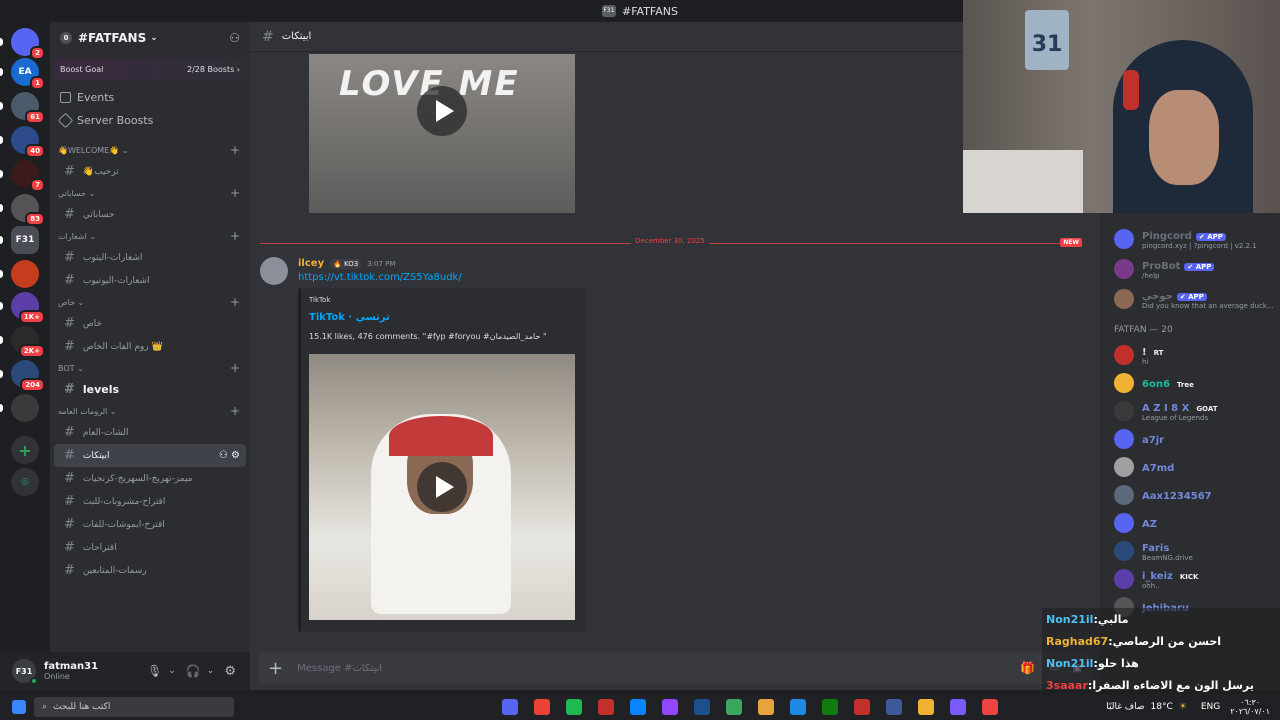  I want to click on channel-category: خاص ⌄ +, so click(150, 302).